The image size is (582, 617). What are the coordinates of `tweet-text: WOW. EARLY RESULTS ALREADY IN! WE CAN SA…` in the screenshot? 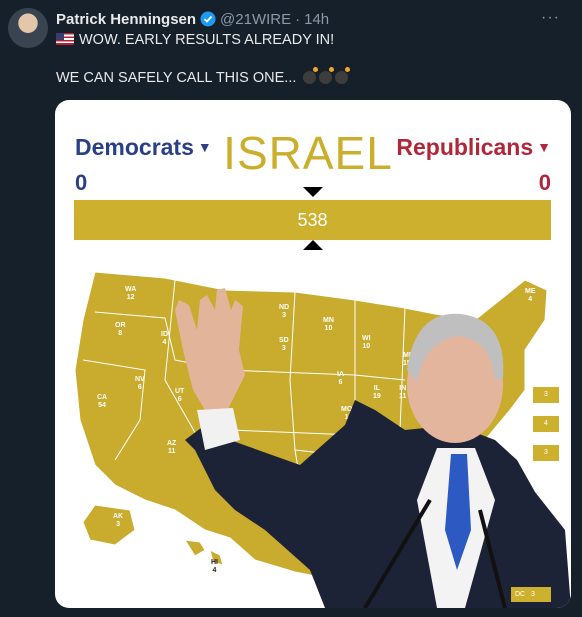 It's located at (311, 59).